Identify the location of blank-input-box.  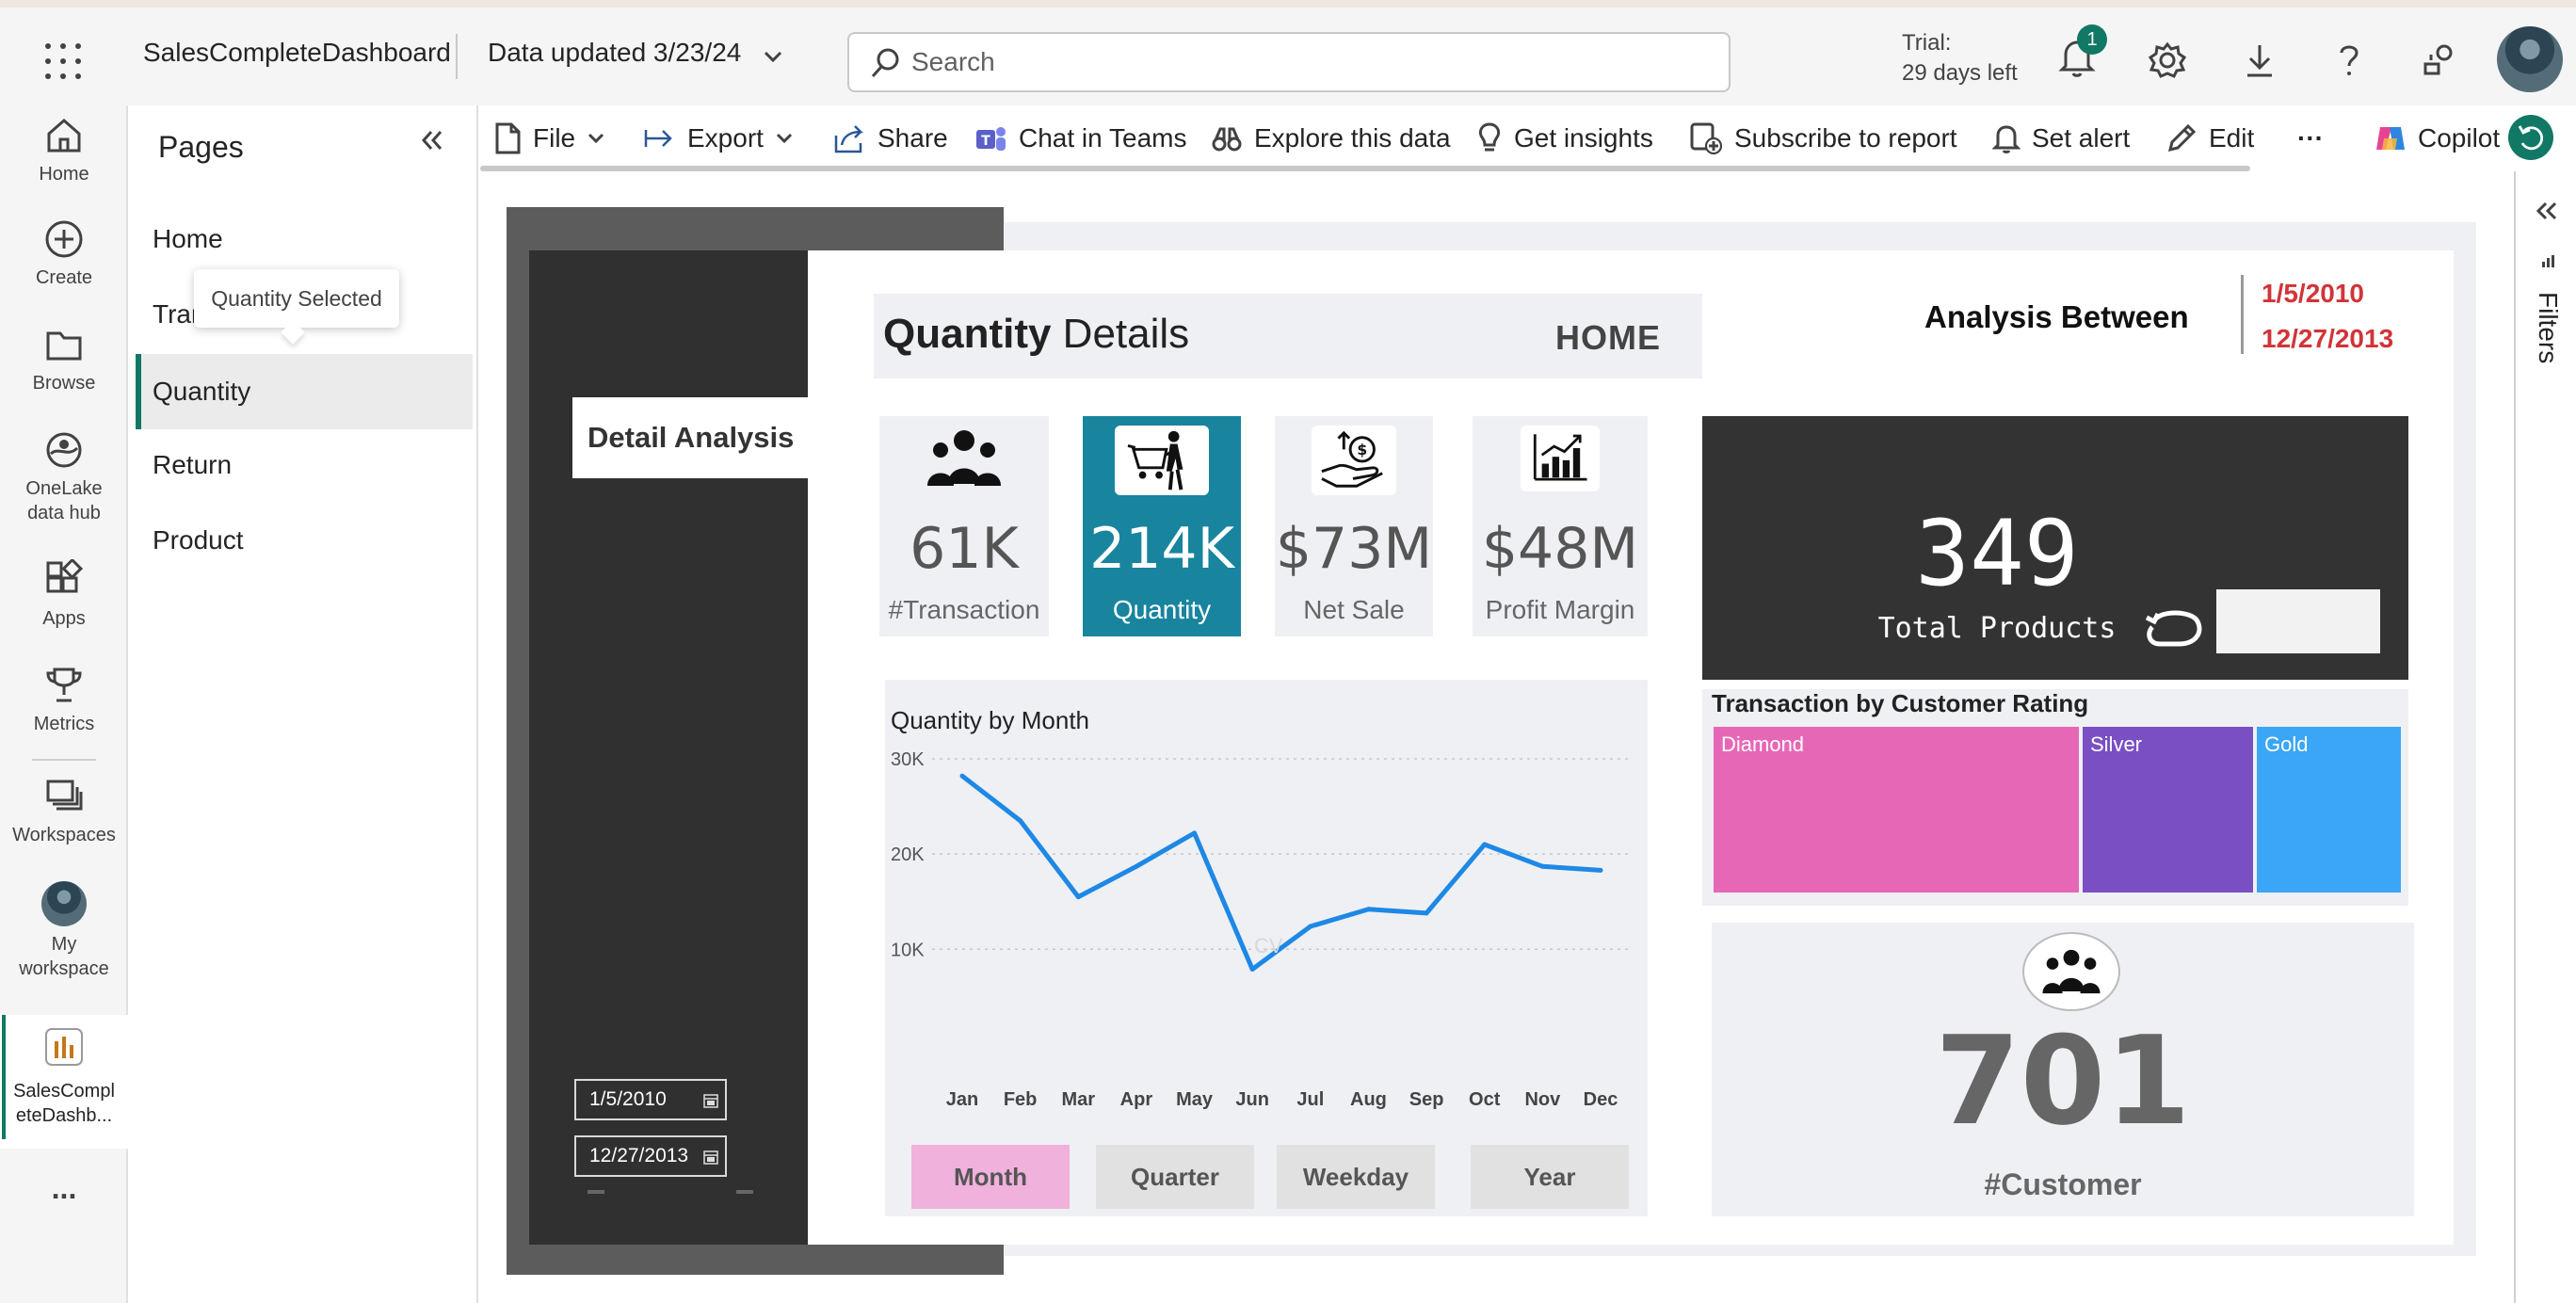
(2298, 621).